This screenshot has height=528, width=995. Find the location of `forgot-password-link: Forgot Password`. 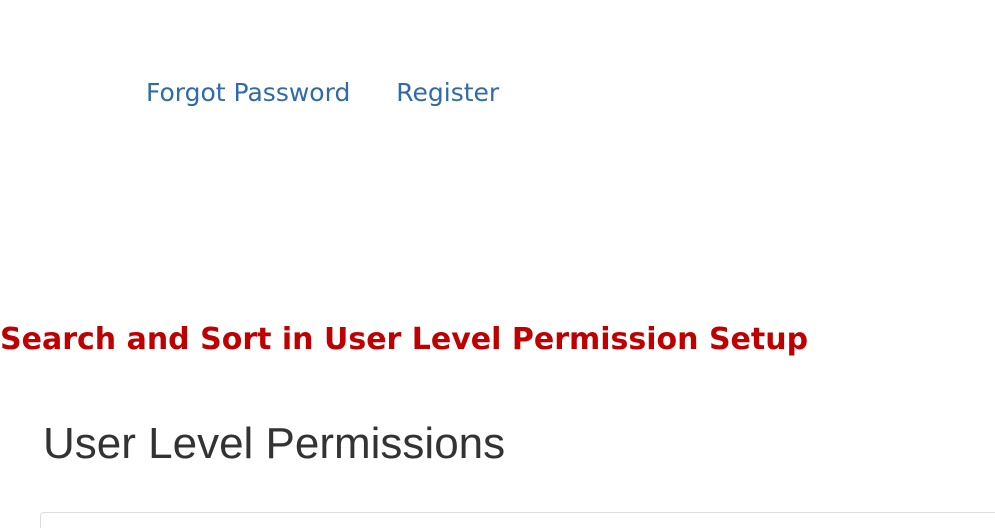

forgot-password-link: Forgot Password is located at coordinates (248, 92).